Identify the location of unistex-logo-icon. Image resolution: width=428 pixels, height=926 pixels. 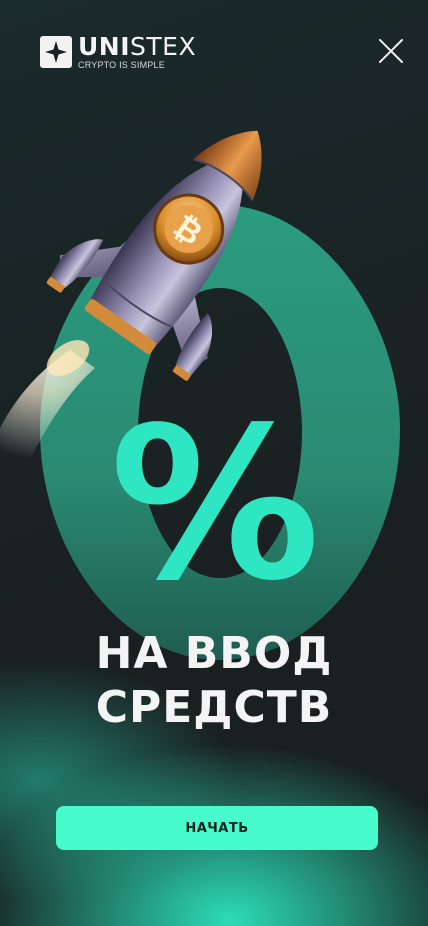
(56, 52).